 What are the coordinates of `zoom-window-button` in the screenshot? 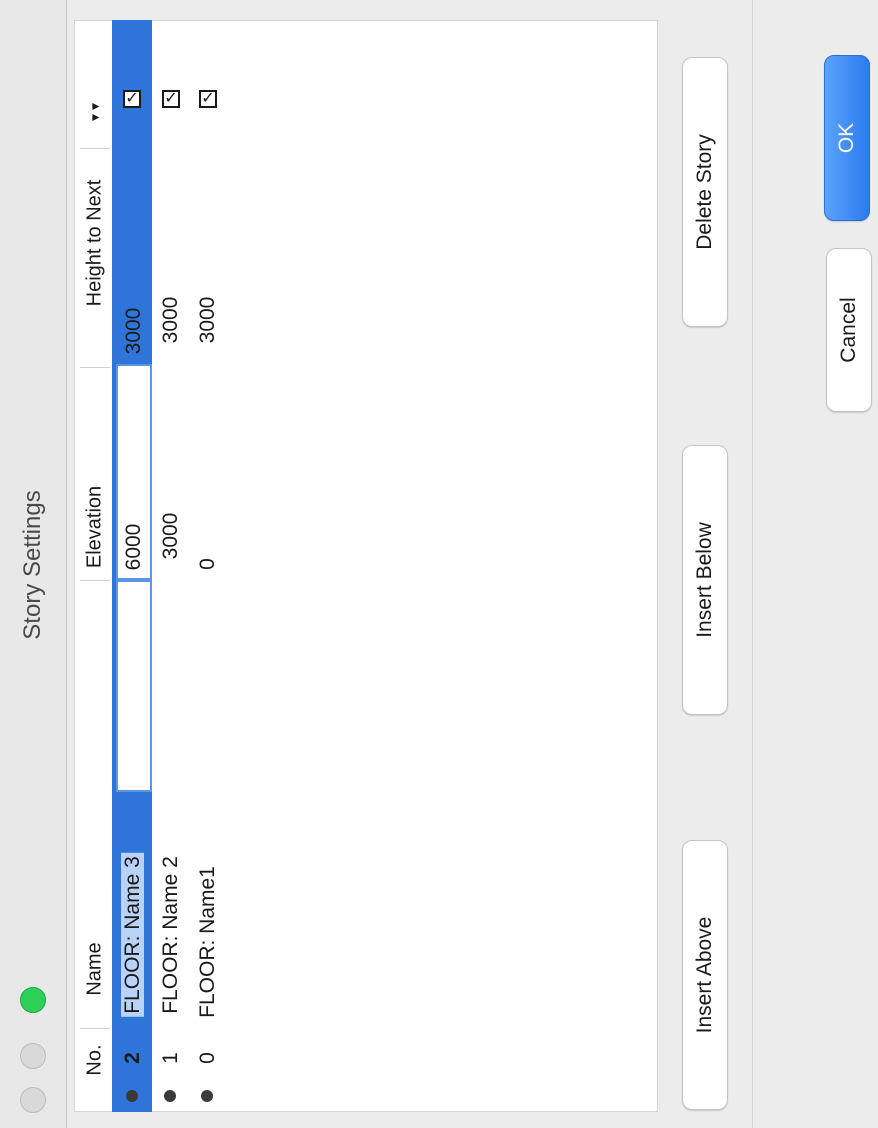 It's located at (33, 1000).